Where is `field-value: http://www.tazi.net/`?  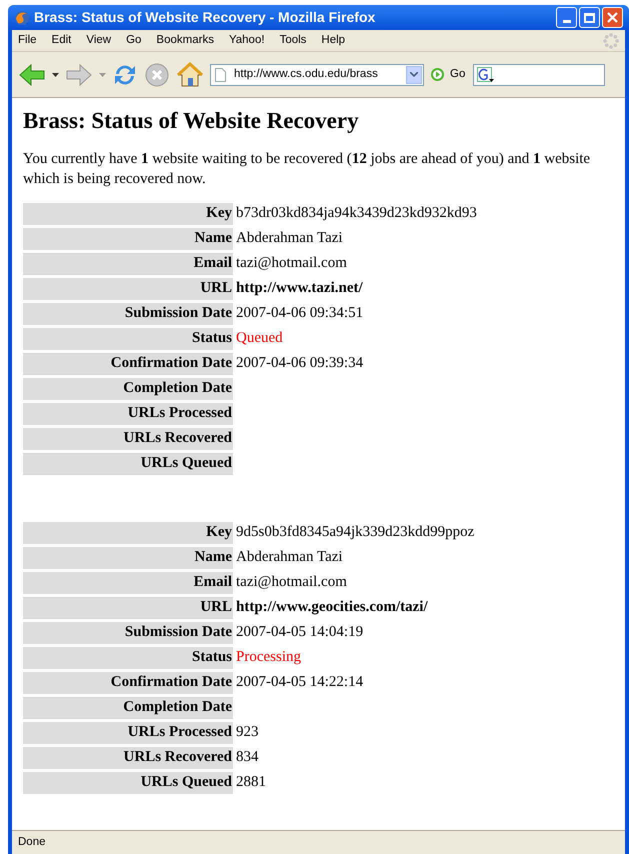
field-value: http://www.tazi.net/ is located at coordinates (299, 288).